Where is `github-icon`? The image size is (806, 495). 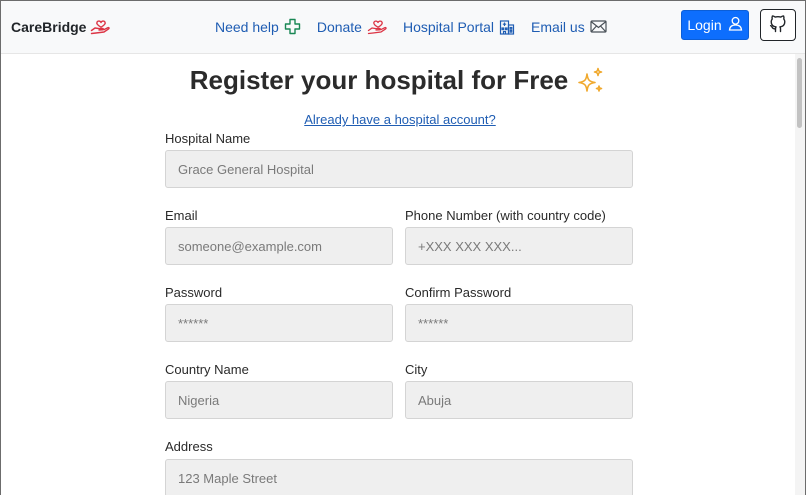 github-icon is located at coordinates (778, 25).